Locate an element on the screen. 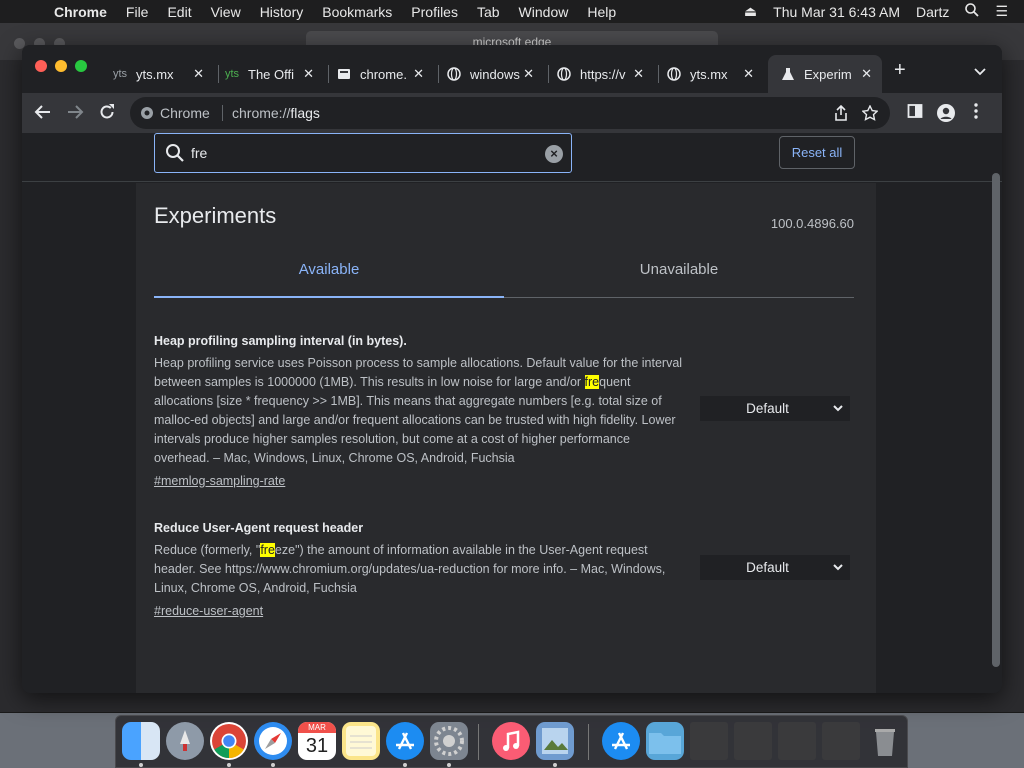 The height and width of the screenshot is (768, 1024). menu-edit: Edit is located at coordinates (179, 12).